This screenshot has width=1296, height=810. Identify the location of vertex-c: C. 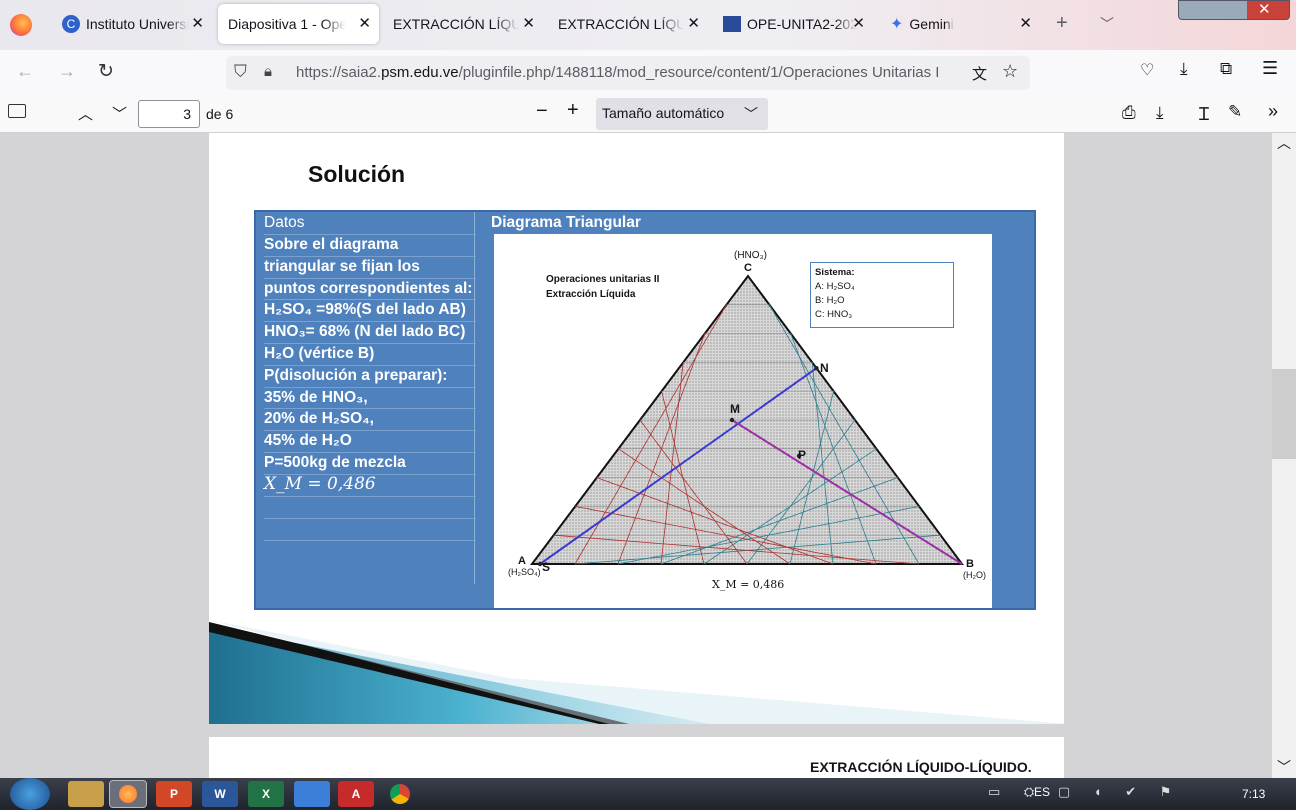
(748, 268).